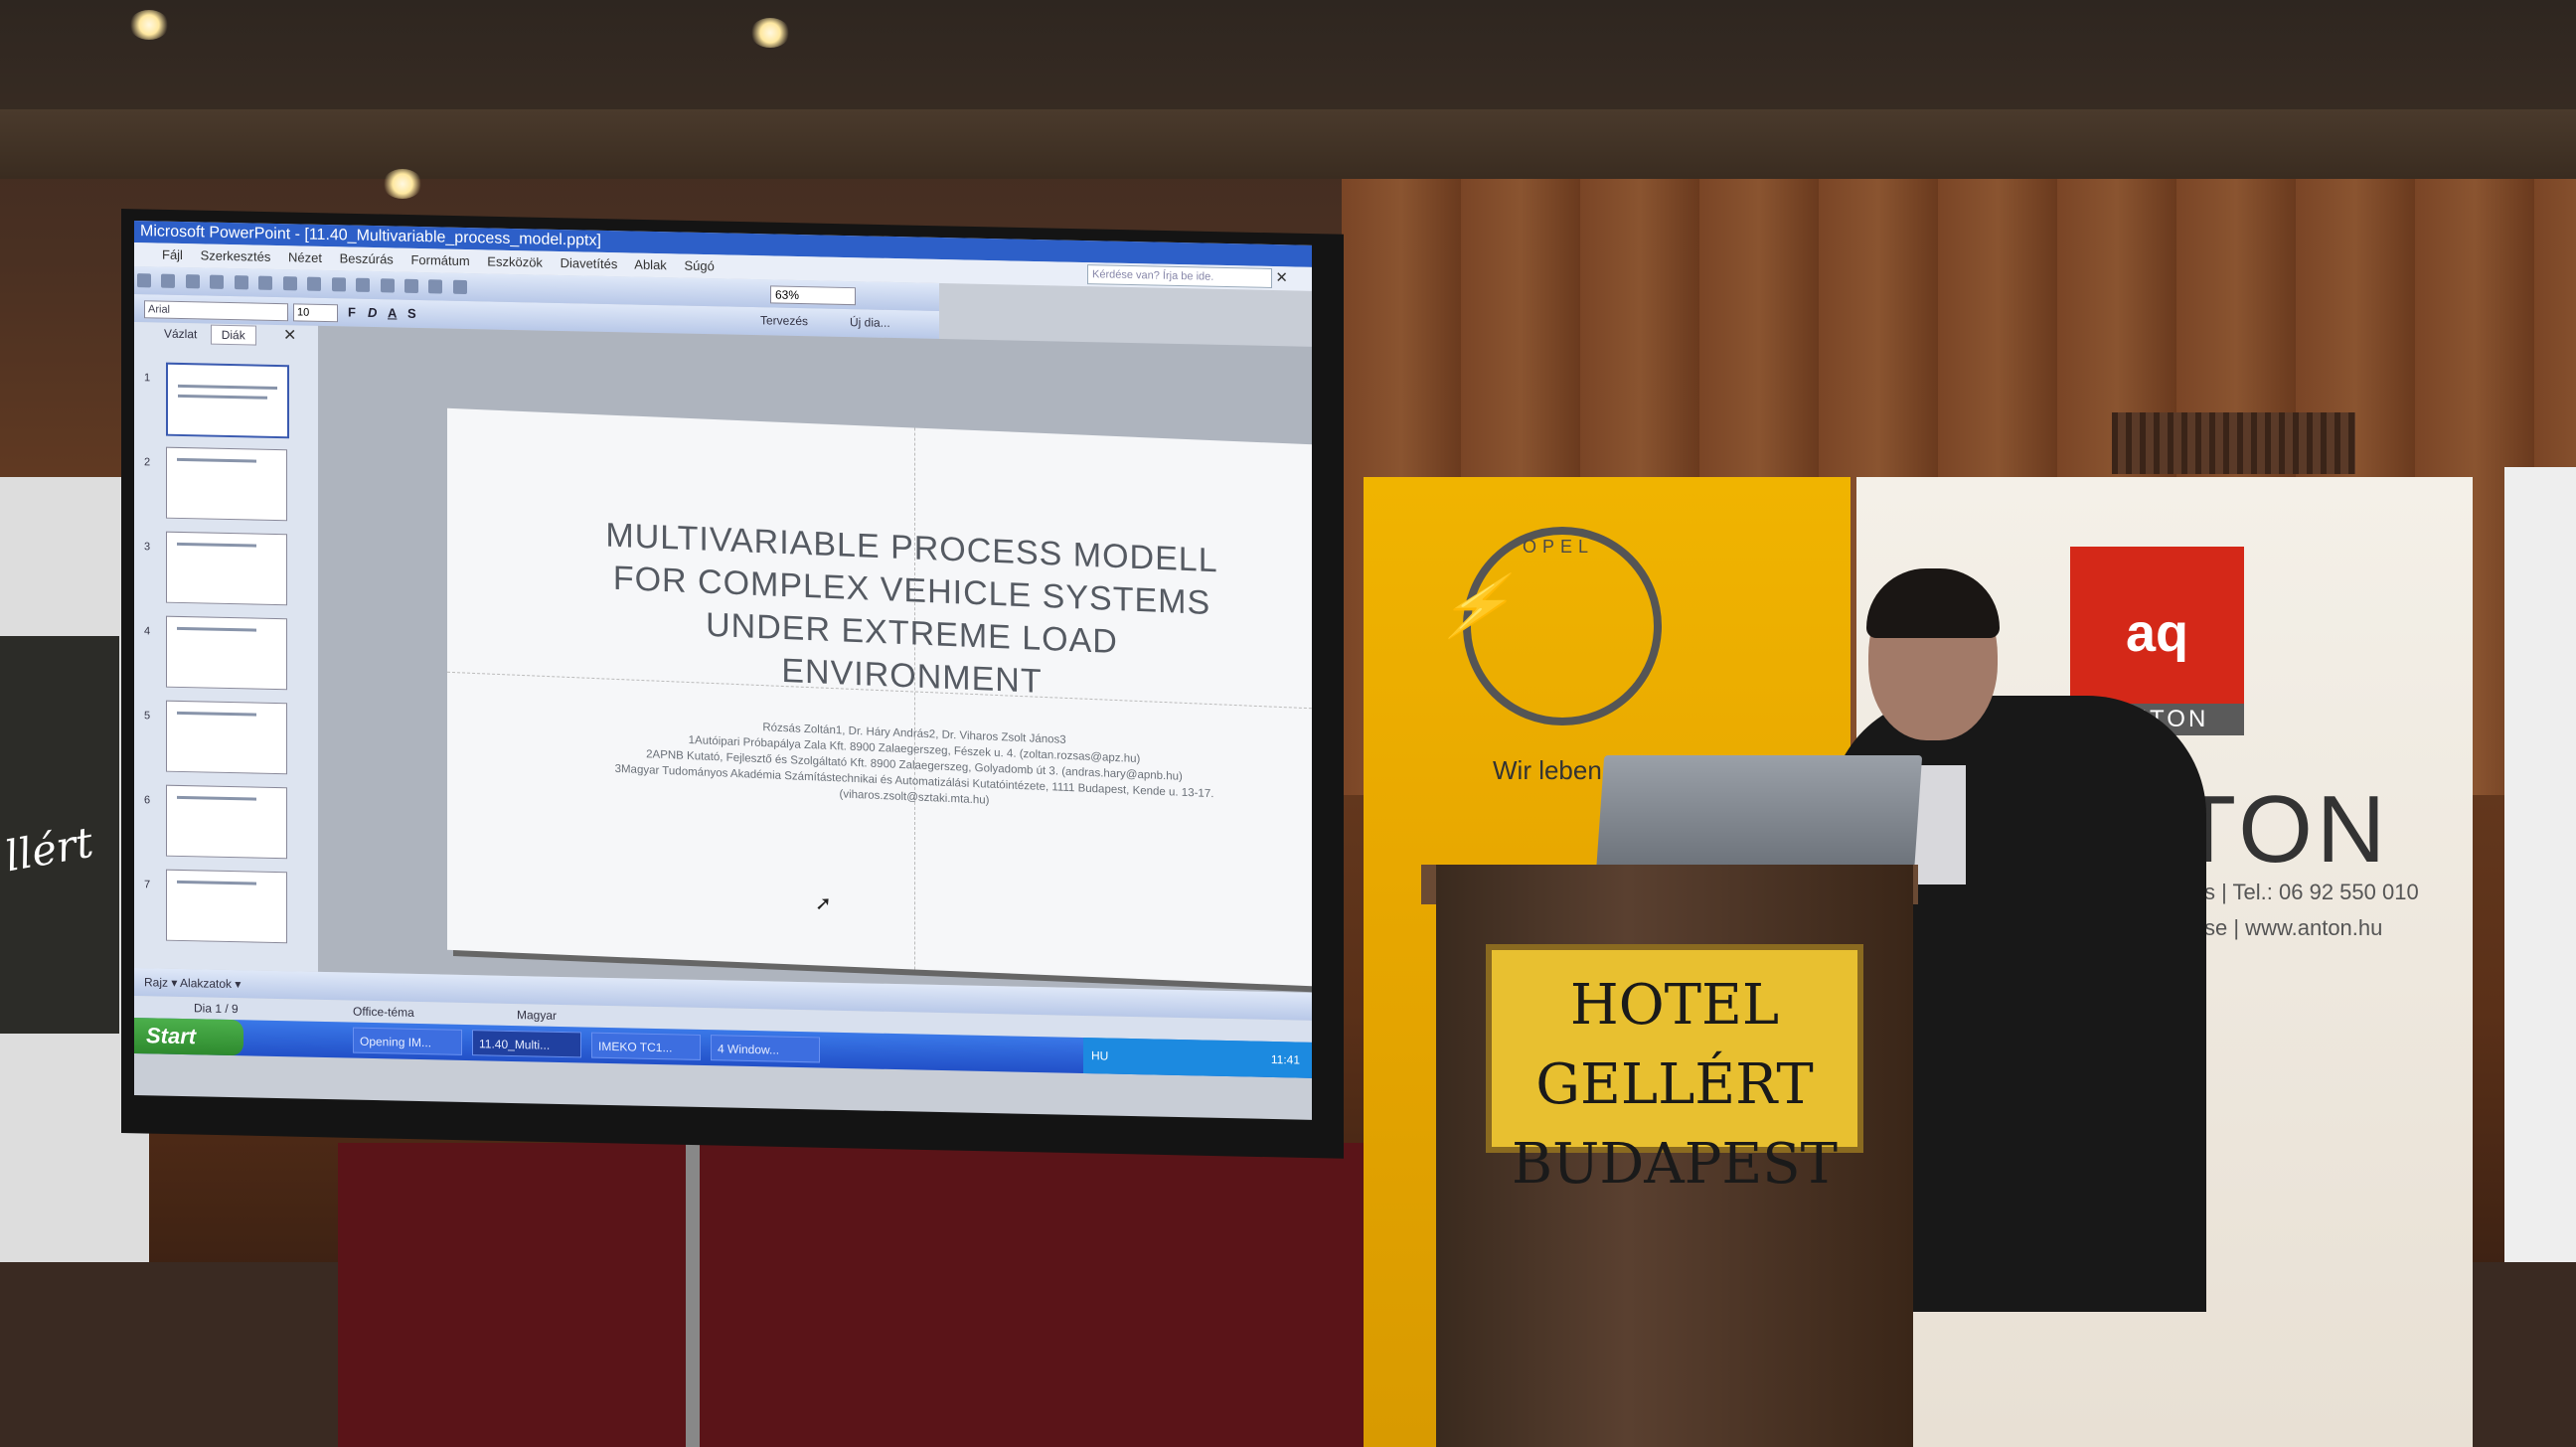 This screenshot has width=2576, height=1447. What do you see at coordinates (410, 286) in the screenshot?
I see `chart-icon` at bounding box center [410, 286].